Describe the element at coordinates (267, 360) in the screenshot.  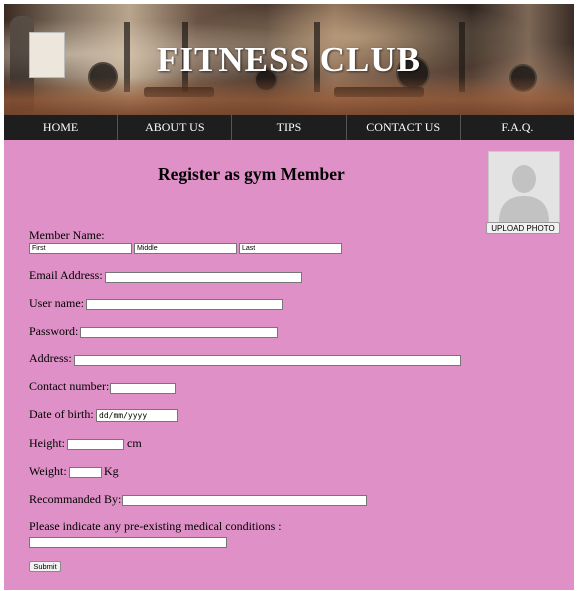
I see `address-field` at that location.